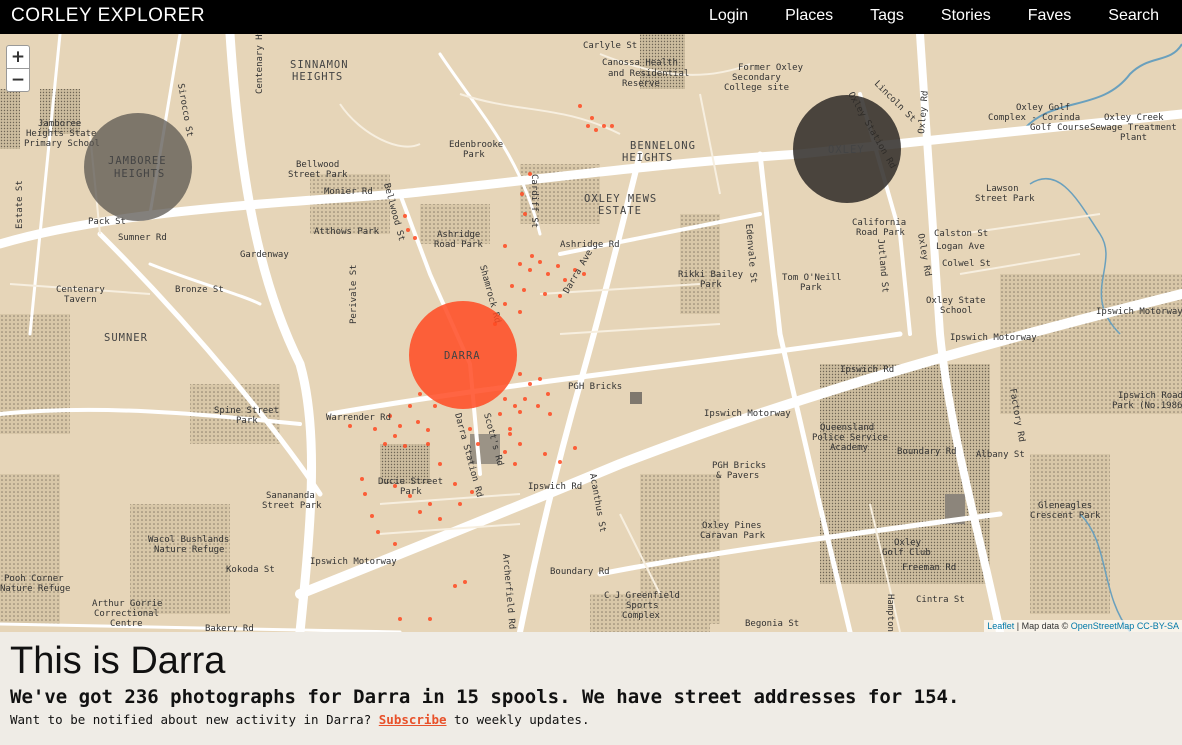 This screenshot has height=745, width=1182. I want to click on svg-text: & Pavers, so click(737, 476).